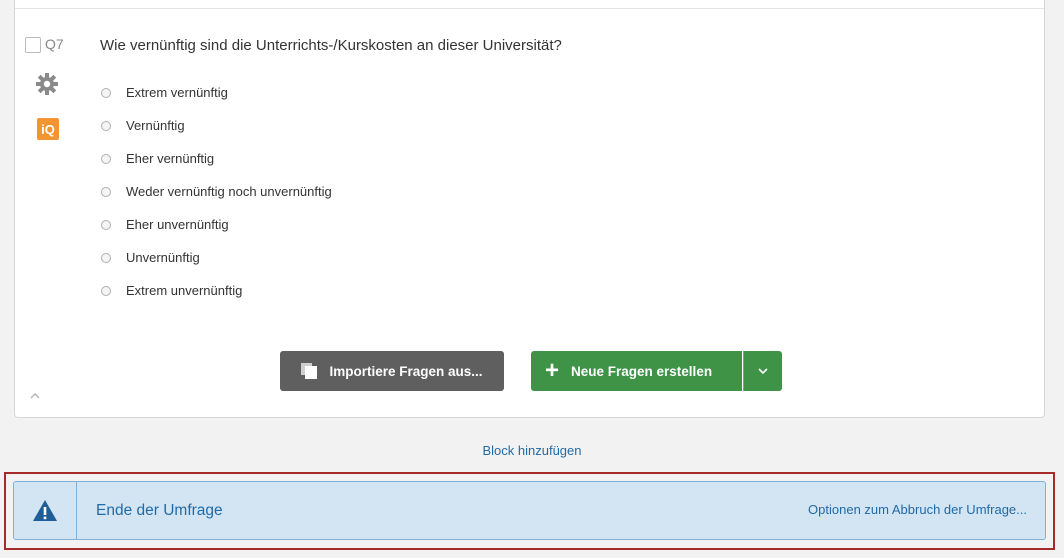 The image size is (1064, 558). I want to click on choice-item: Weder vernünftig noch unvernünftig, so click(216, 191).